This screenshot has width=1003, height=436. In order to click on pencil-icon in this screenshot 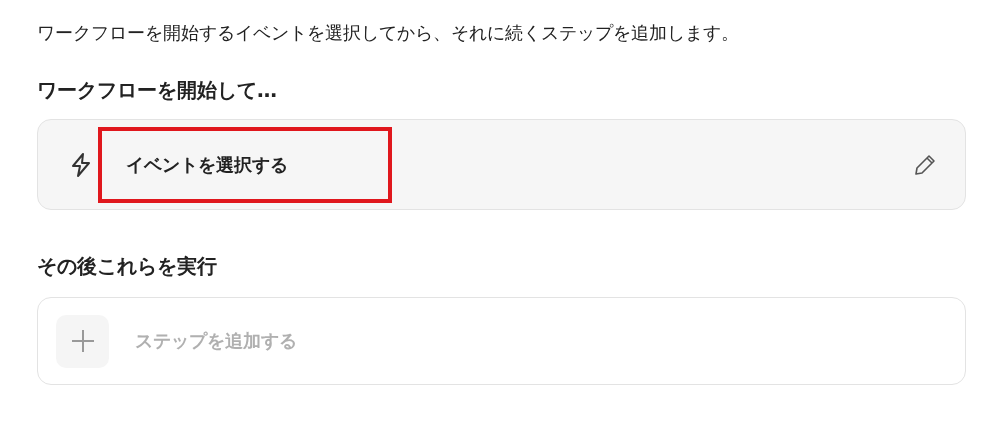, I will do `click(925, 164)`.